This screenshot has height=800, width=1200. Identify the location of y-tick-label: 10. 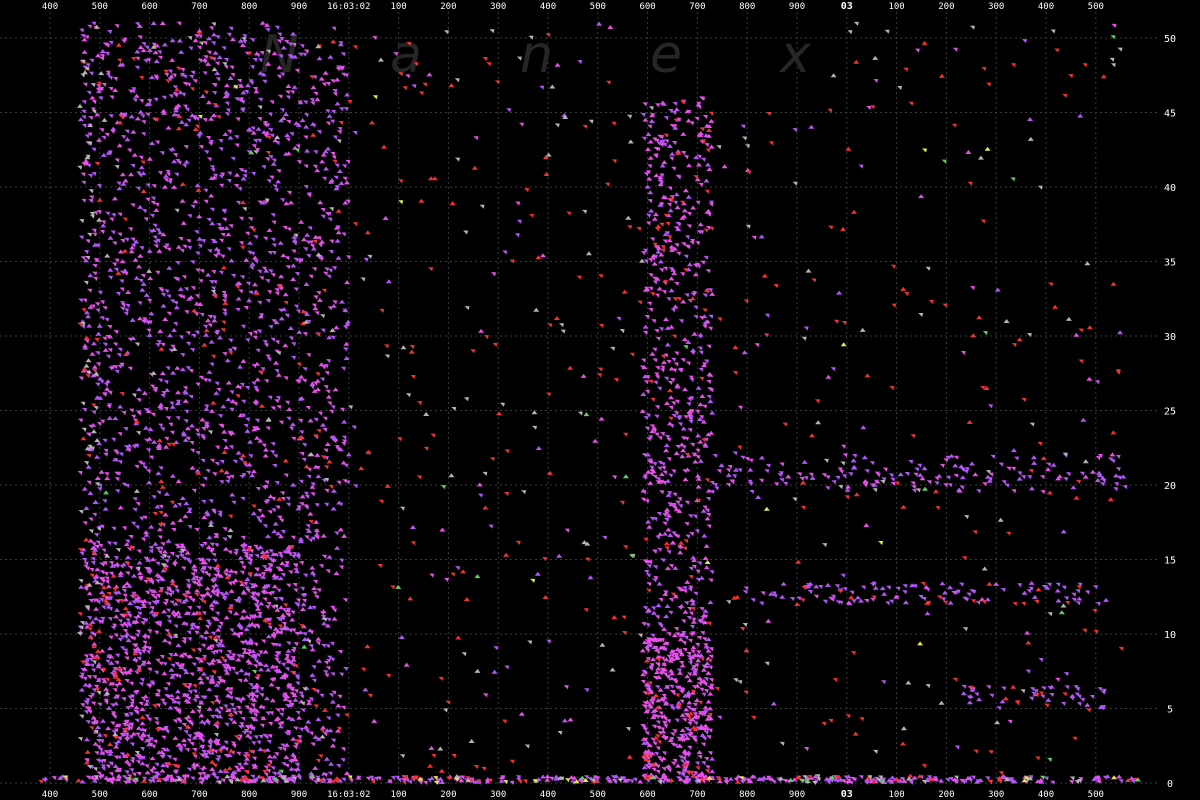
(1170, 635).